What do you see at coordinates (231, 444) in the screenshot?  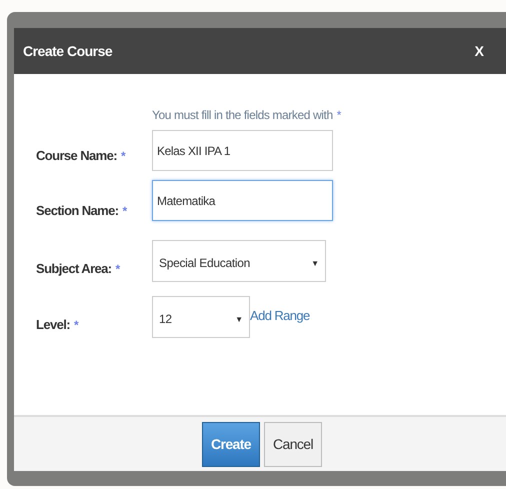 I see `create-button: Create` at bounding box center [231, 444].